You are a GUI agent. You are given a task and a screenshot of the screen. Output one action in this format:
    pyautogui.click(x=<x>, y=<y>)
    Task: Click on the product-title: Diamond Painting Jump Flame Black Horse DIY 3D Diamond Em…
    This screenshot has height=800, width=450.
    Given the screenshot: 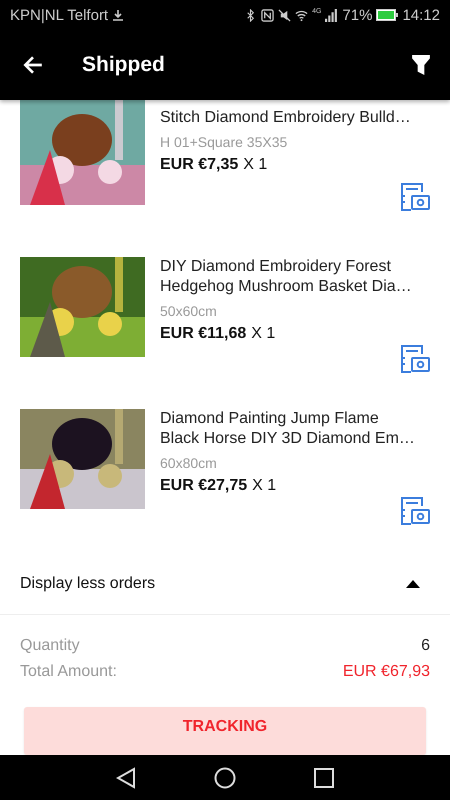 What is the action you would take?
    pyautogui.click(x=290, y=429)
    